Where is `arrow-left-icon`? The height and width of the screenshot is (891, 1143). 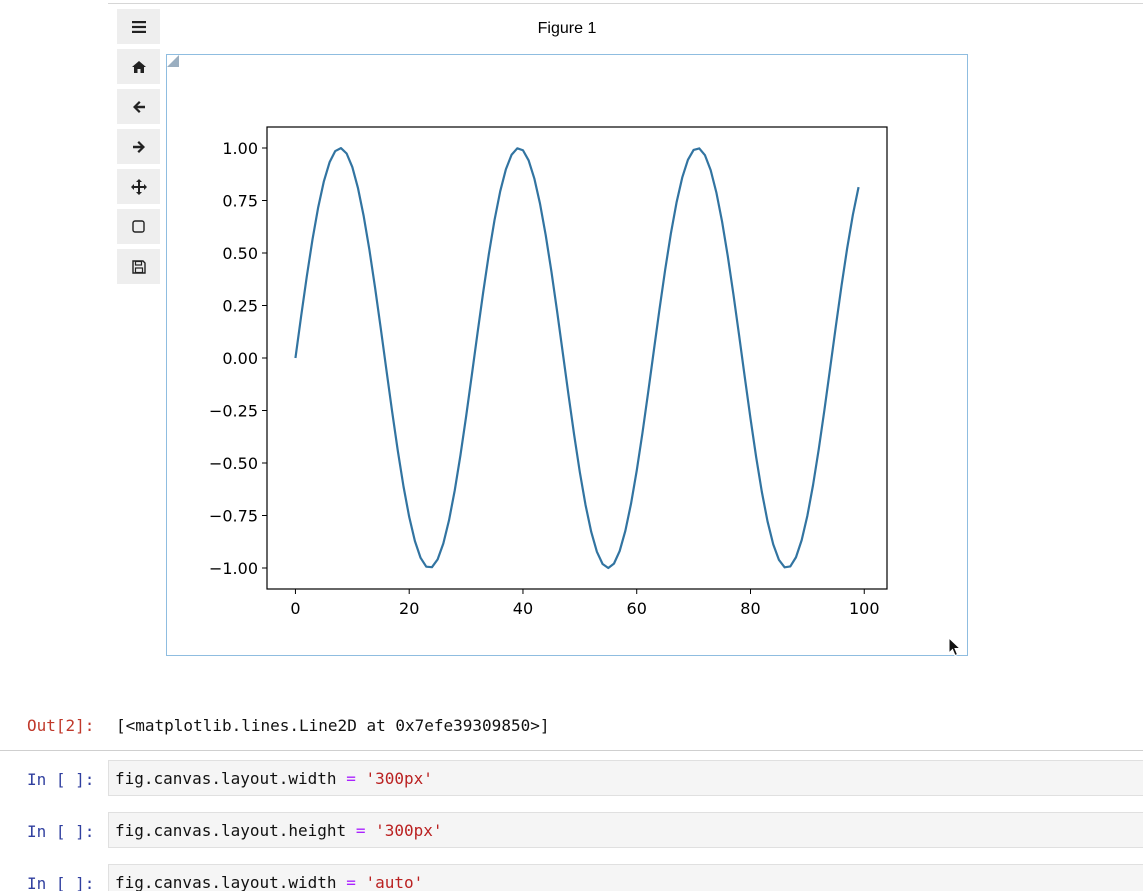 arrow-left-icon is located at coordinates (139, 107).